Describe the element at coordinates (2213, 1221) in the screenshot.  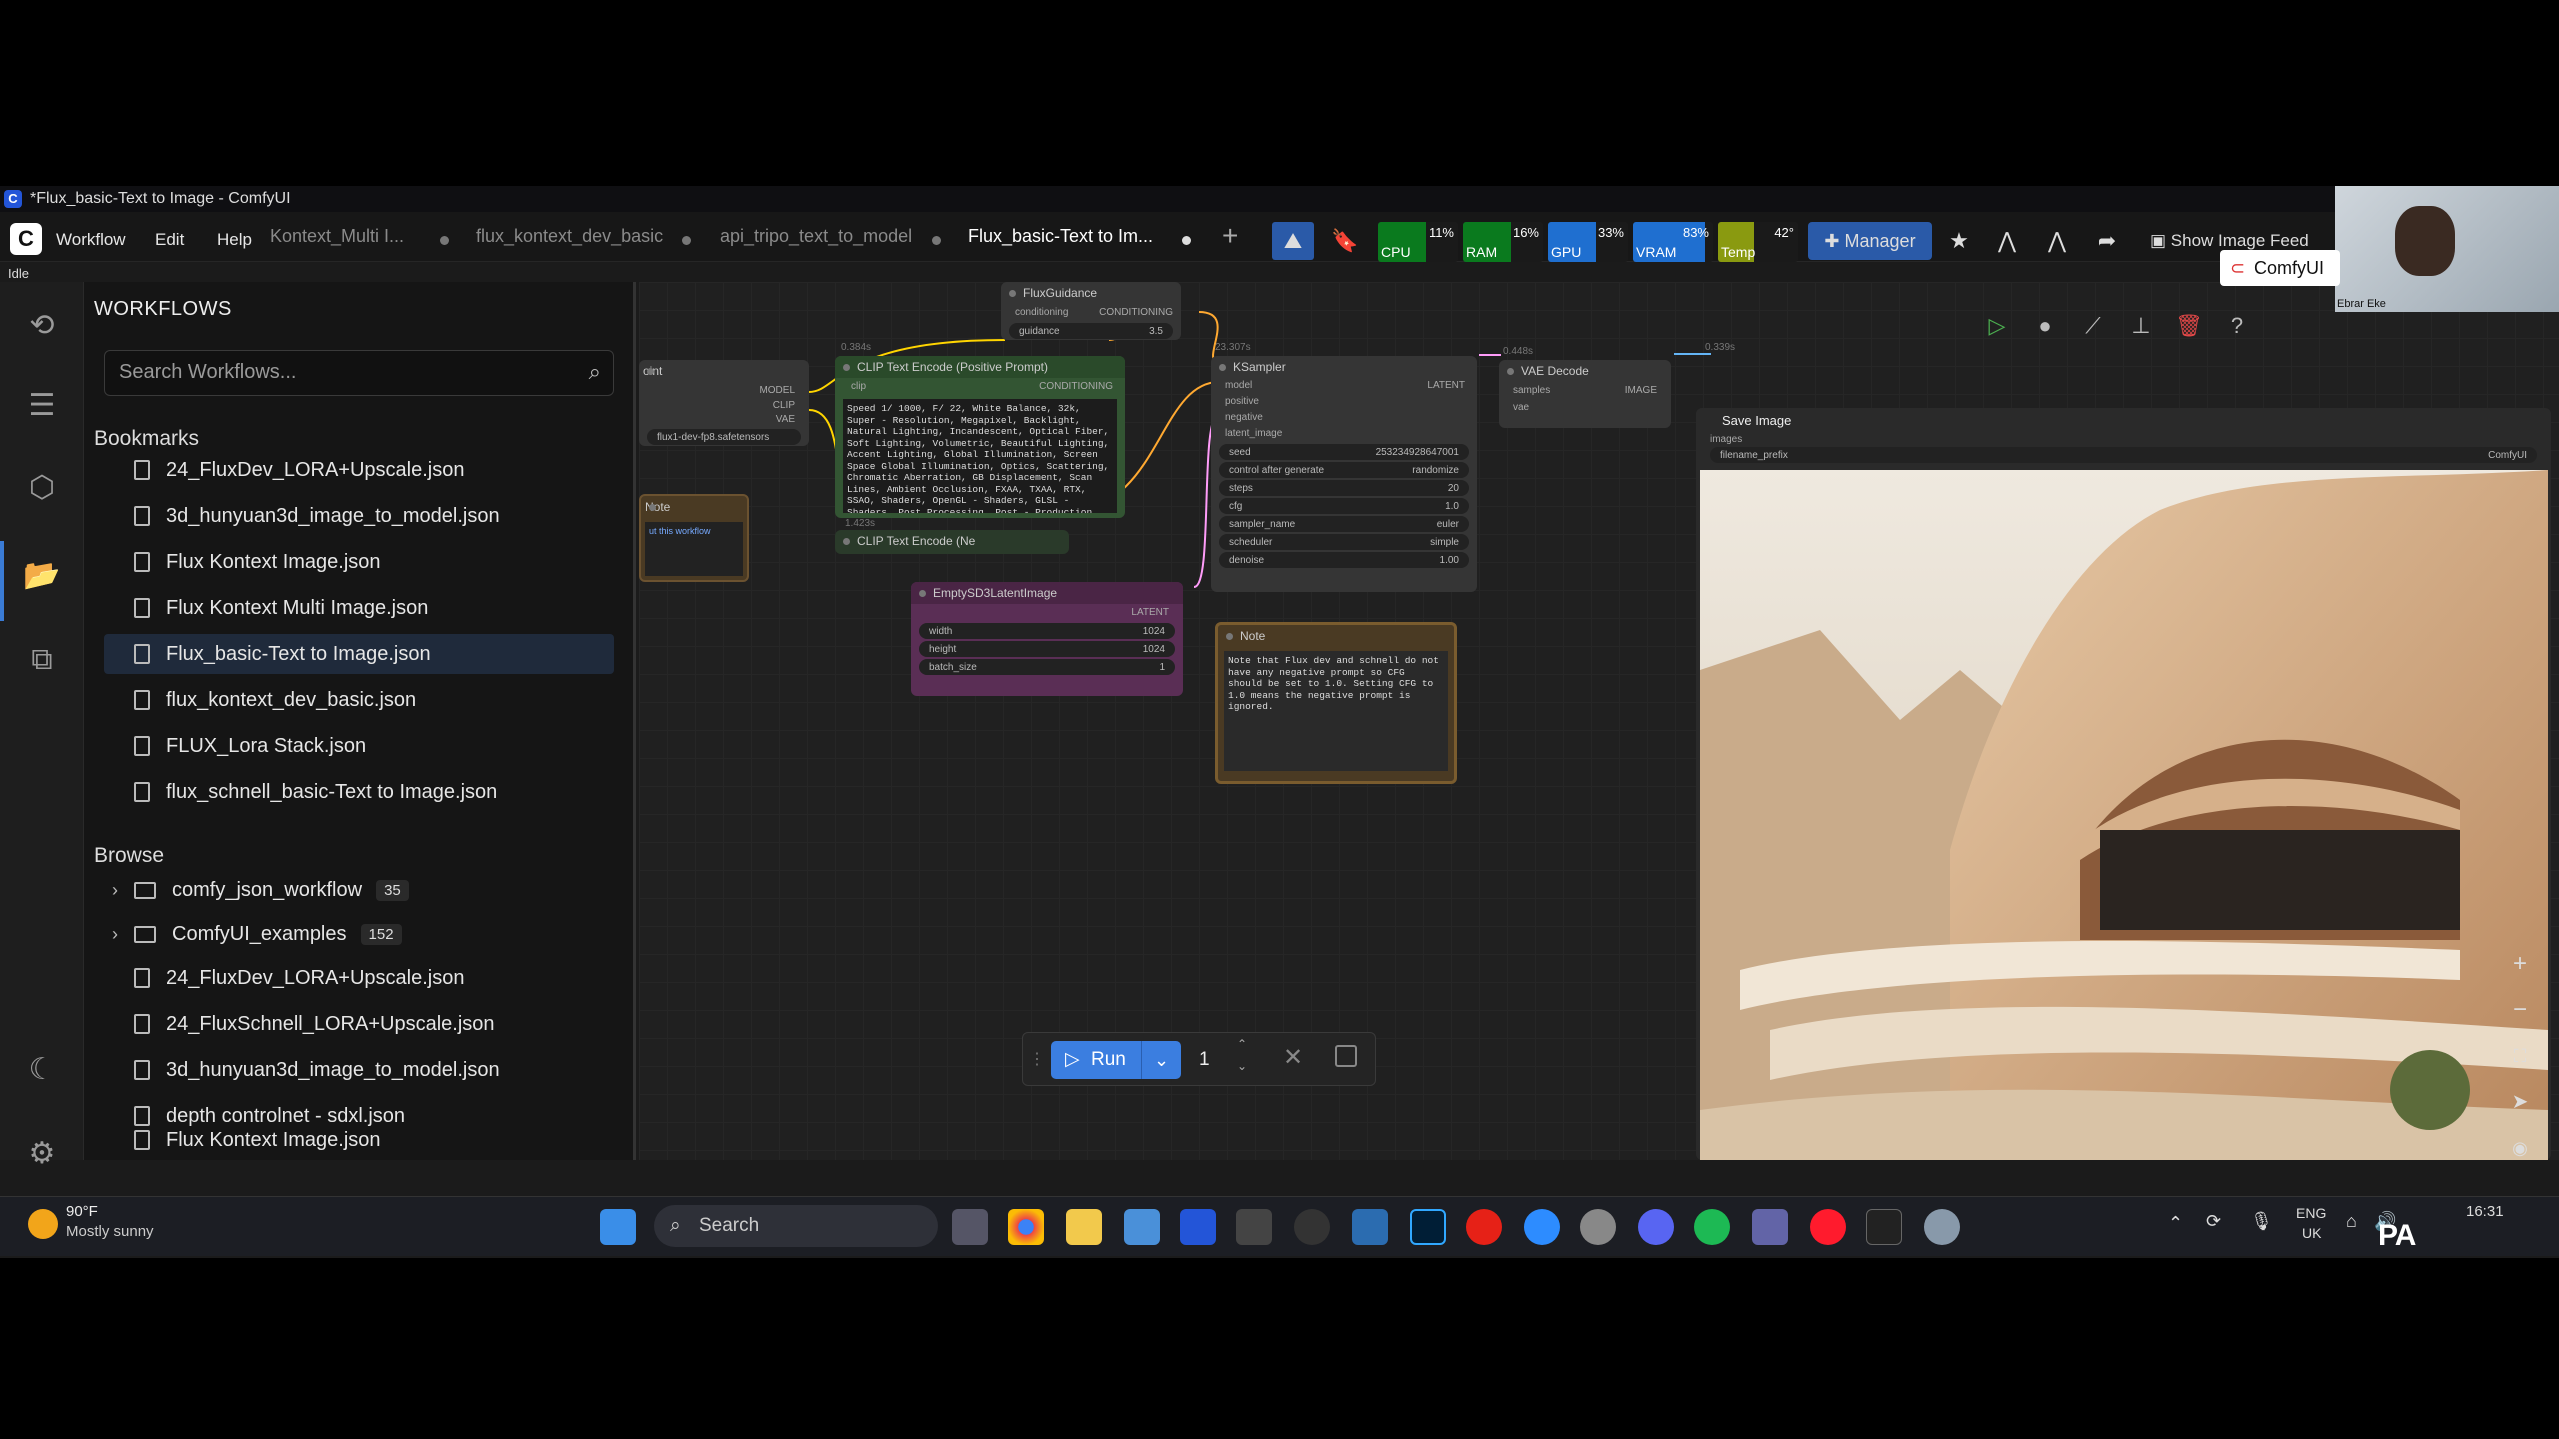
I see `sync-icon: ⟳` at that location.